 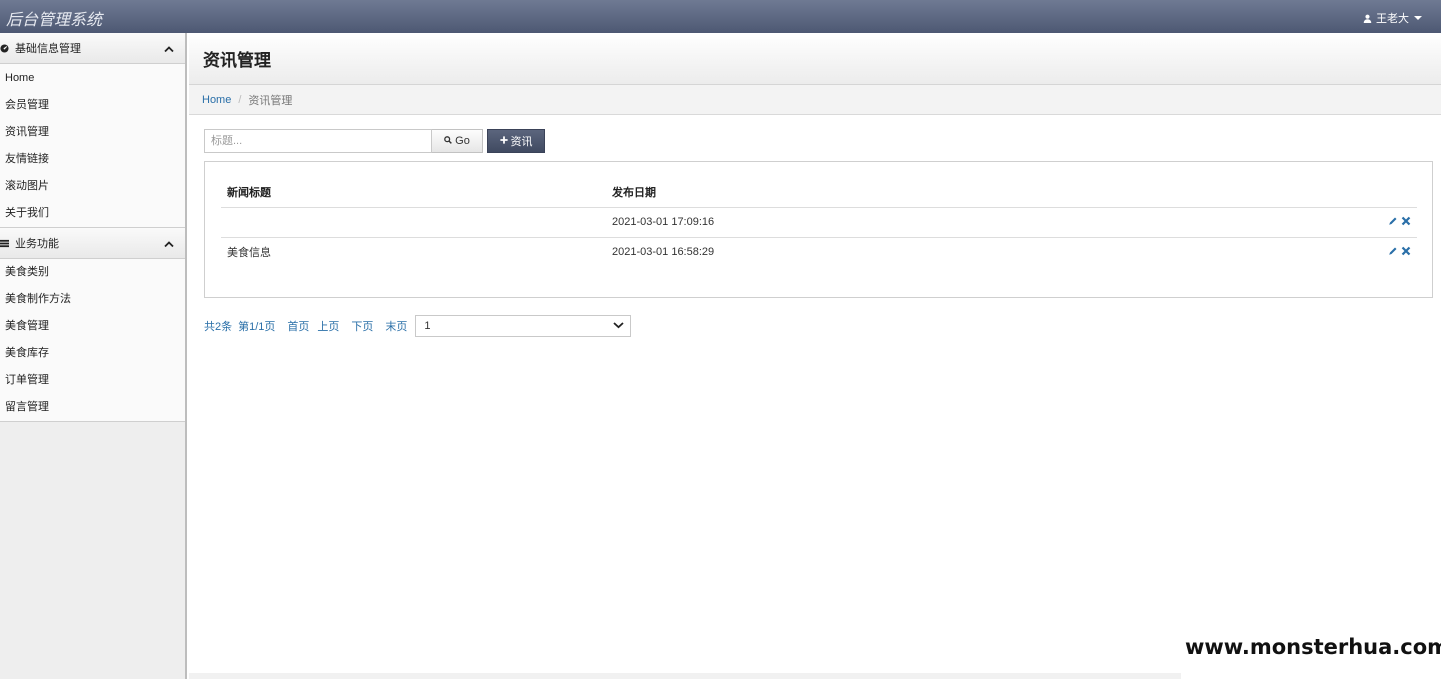 What do you see at coordinates (462, 141) in the screenshot?
I see `go-button-label: Go` at bounding box center [462, 141].